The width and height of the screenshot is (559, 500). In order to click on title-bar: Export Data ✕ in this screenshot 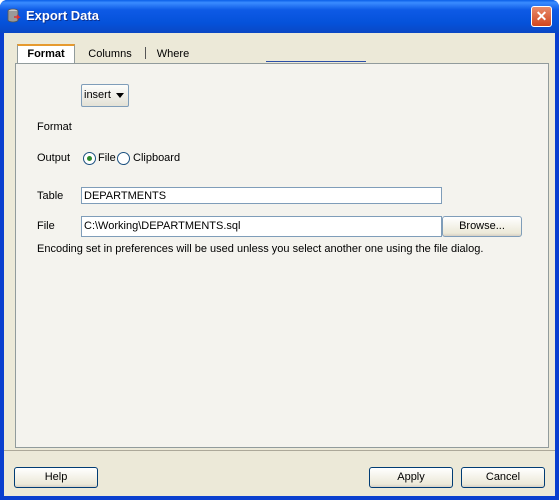, I will do `click(279, 16)`.